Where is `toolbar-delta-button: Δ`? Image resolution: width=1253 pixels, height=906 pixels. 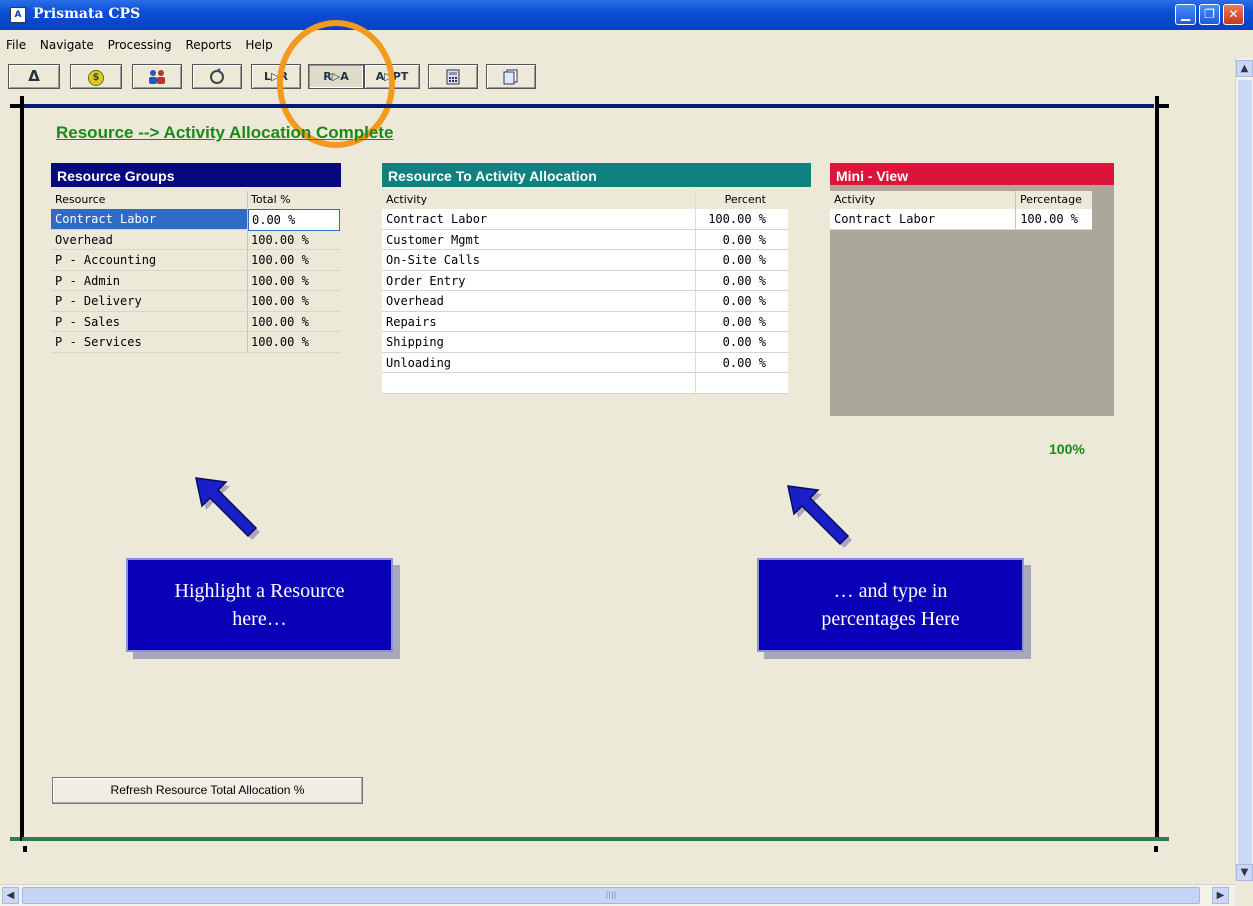
toolbar-delta-button: Δ is located at coordinates (34, 76).